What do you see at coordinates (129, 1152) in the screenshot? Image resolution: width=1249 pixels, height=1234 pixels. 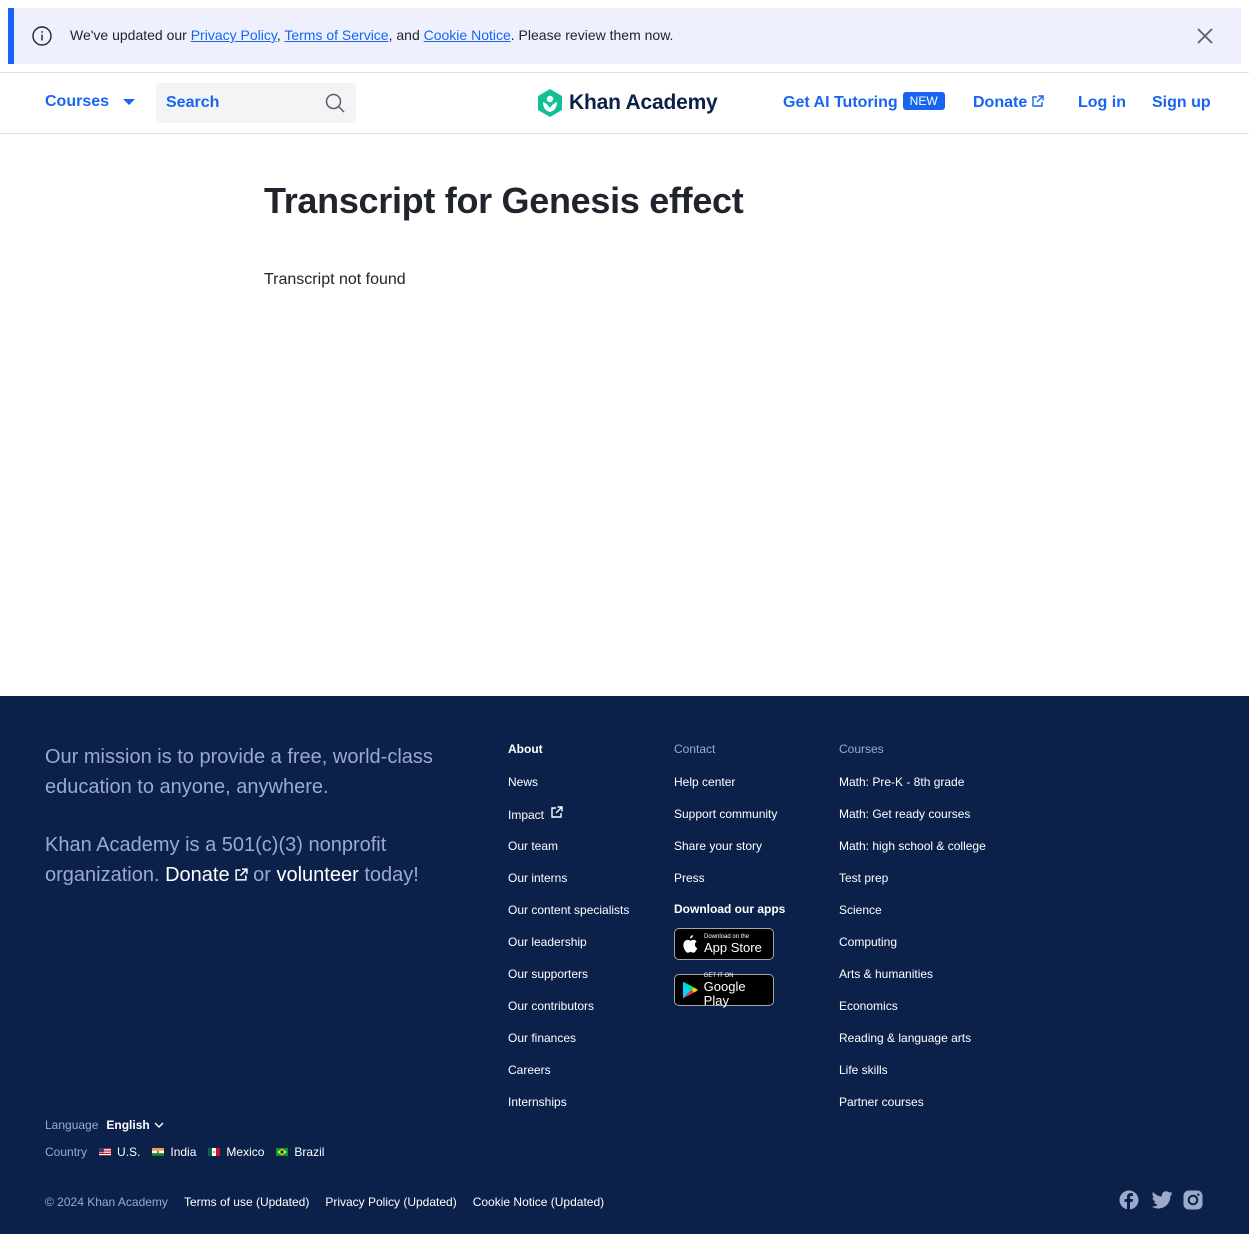 I see `country-us-label: U.S.` at bounding box center [129, 1152].